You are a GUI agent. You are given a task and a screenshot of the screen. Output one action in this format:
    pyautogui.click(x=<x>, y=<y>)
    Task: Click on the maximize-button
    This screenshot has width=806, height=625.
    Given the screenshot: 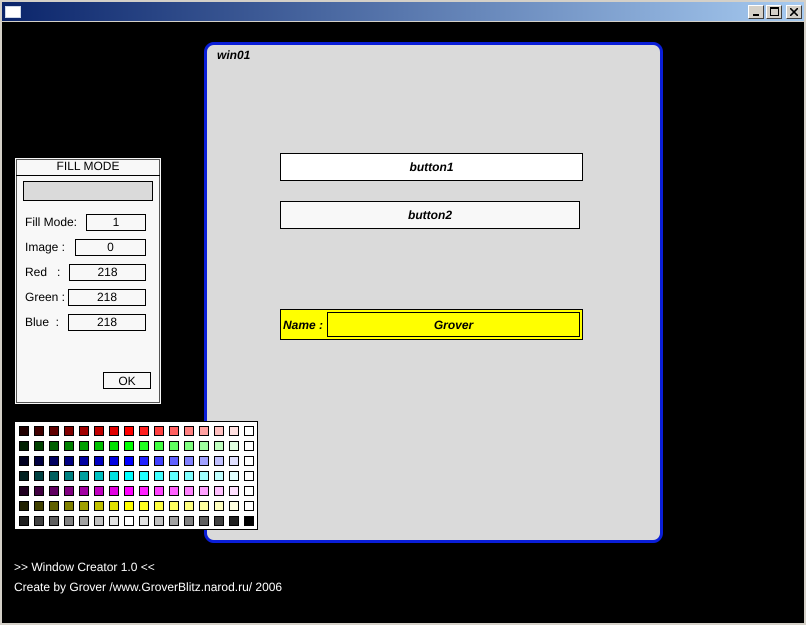 What is the action you would take?
    pyautogui.click(x=774, y=11)
    